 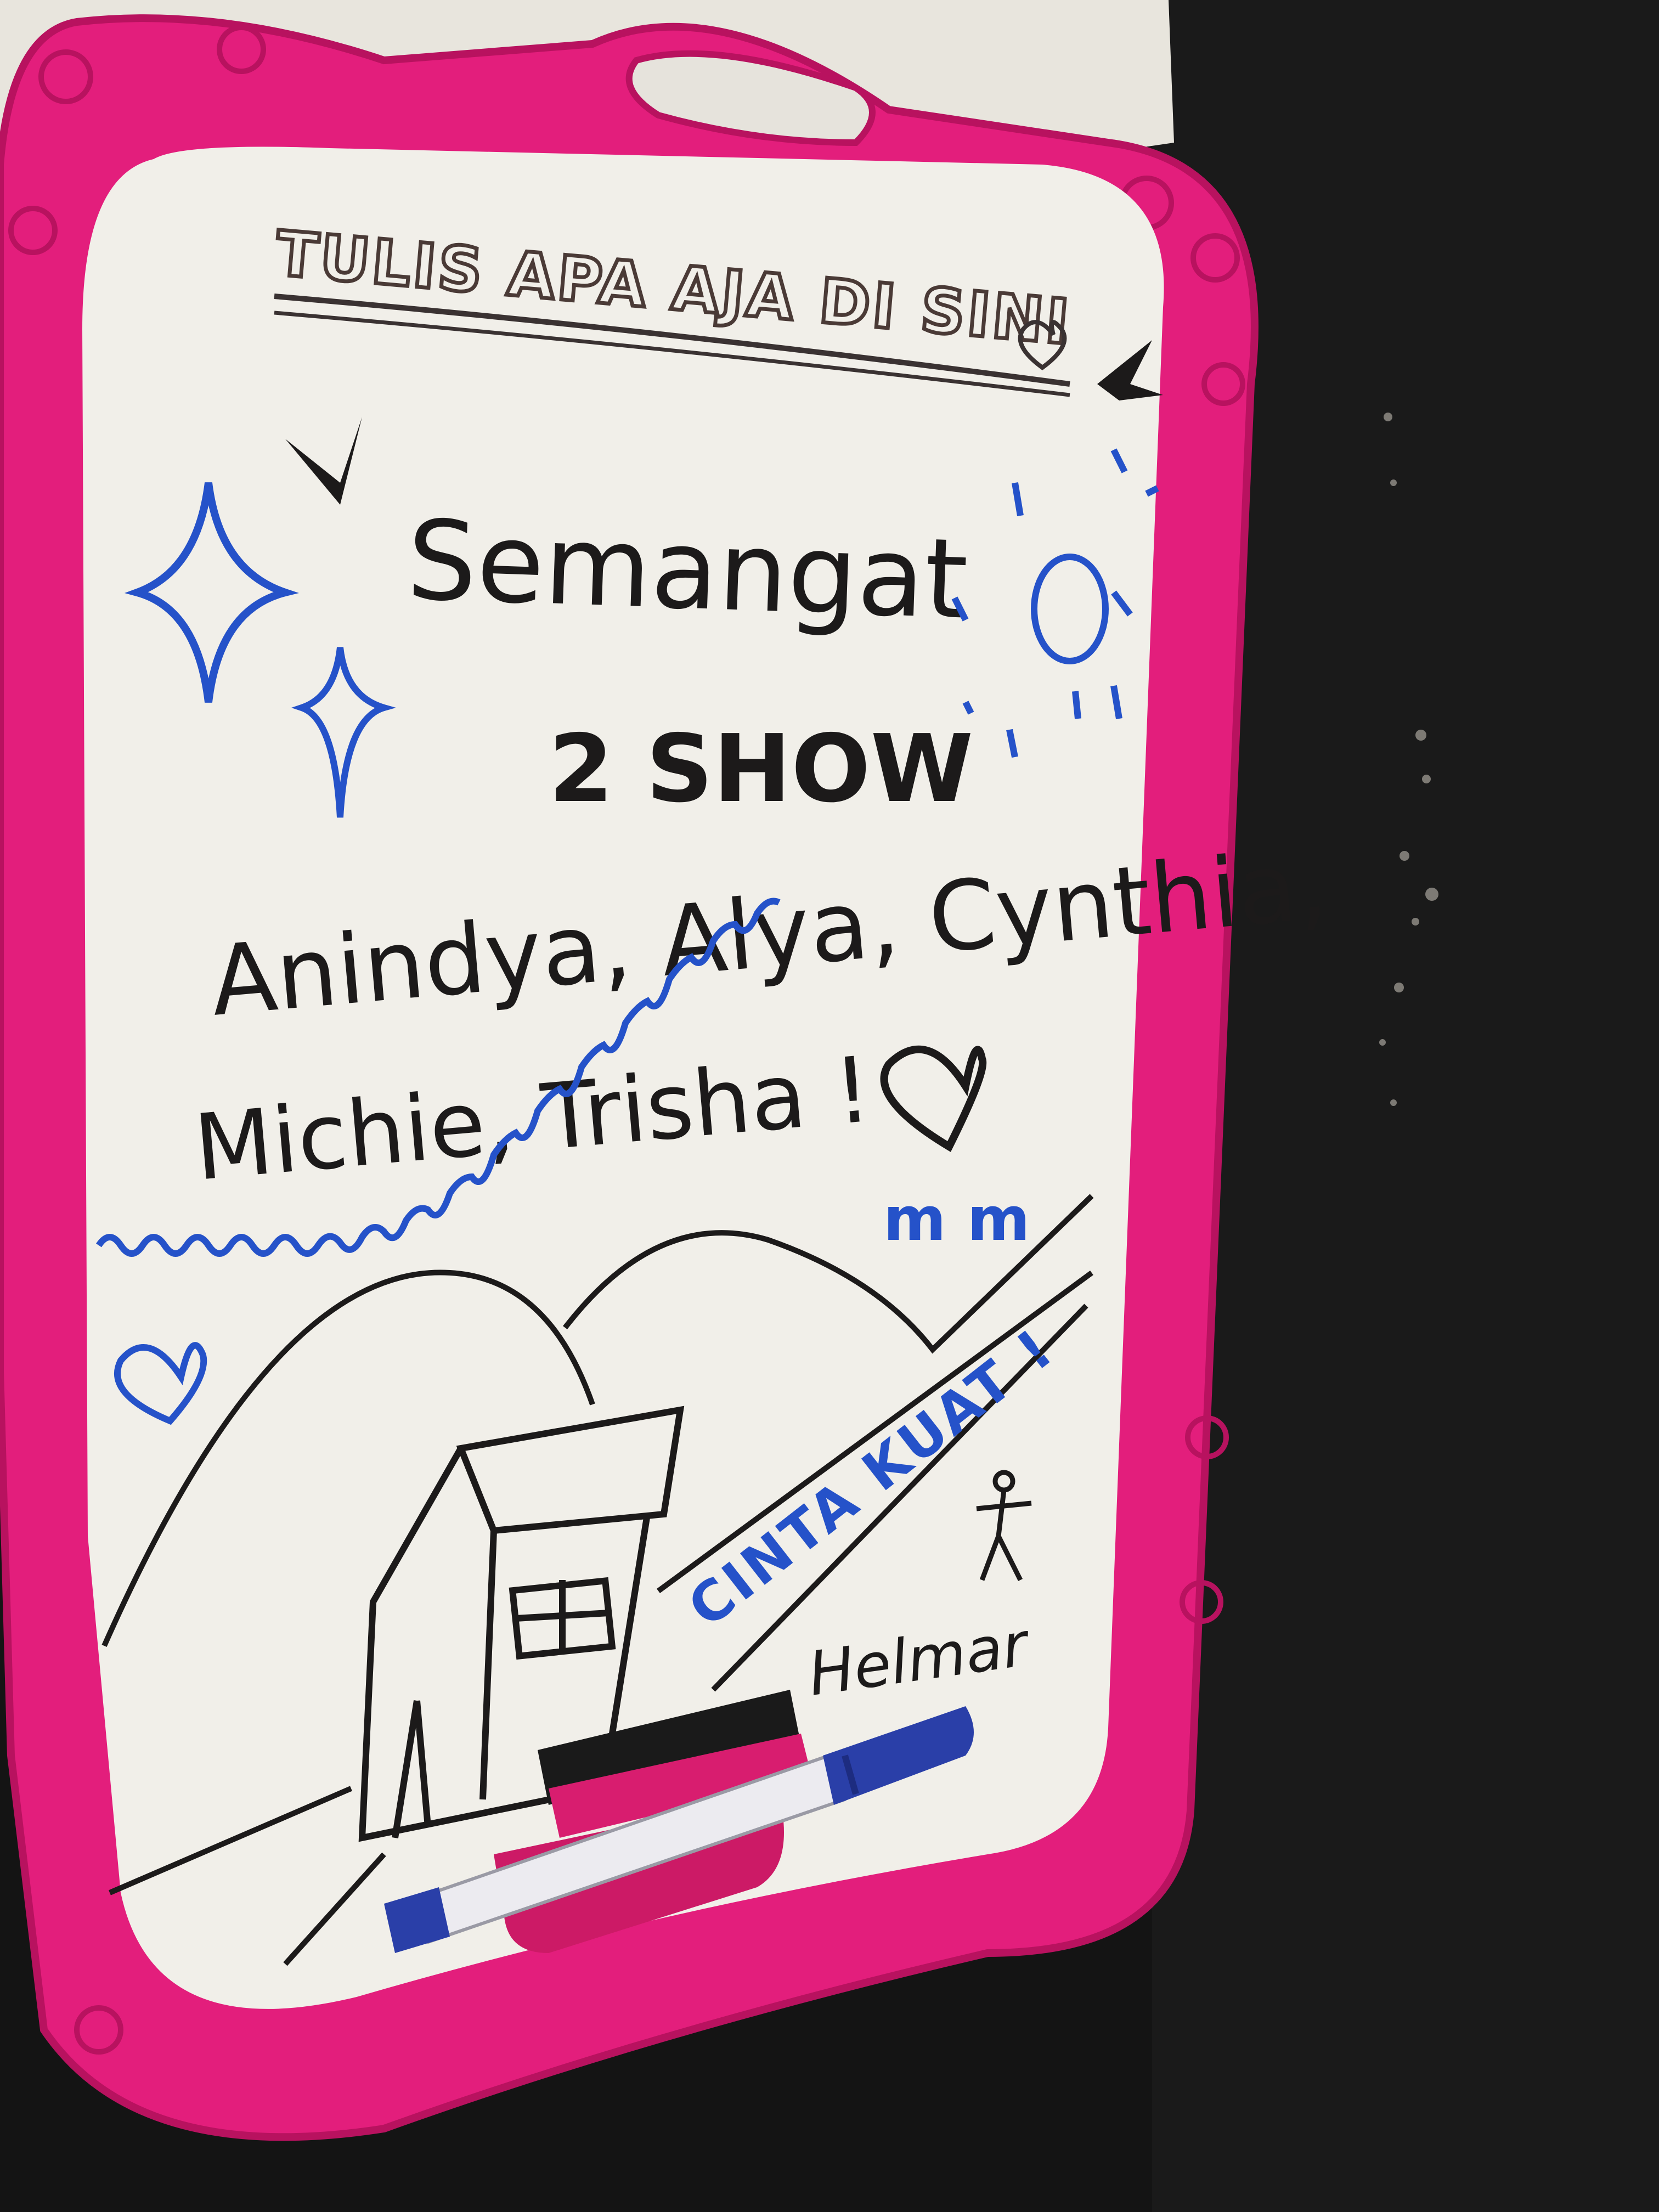 I want to click on bird-marks: m m, so click(x=957, y=1219).